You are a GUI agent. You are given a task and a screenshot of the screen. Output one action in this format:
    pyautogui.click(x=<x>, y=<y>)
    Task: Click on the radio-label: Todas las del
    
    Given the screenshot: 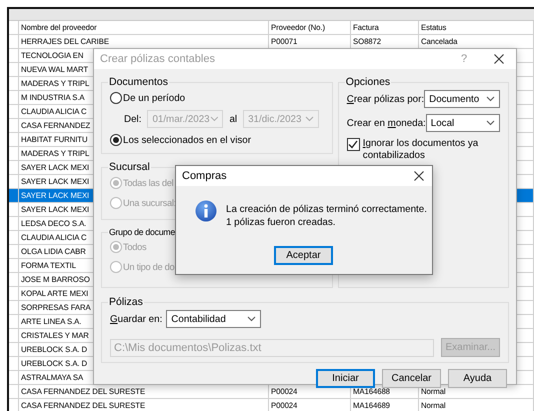 What is the action you would take?
    pyautogui.click(x=148, y=183)
    